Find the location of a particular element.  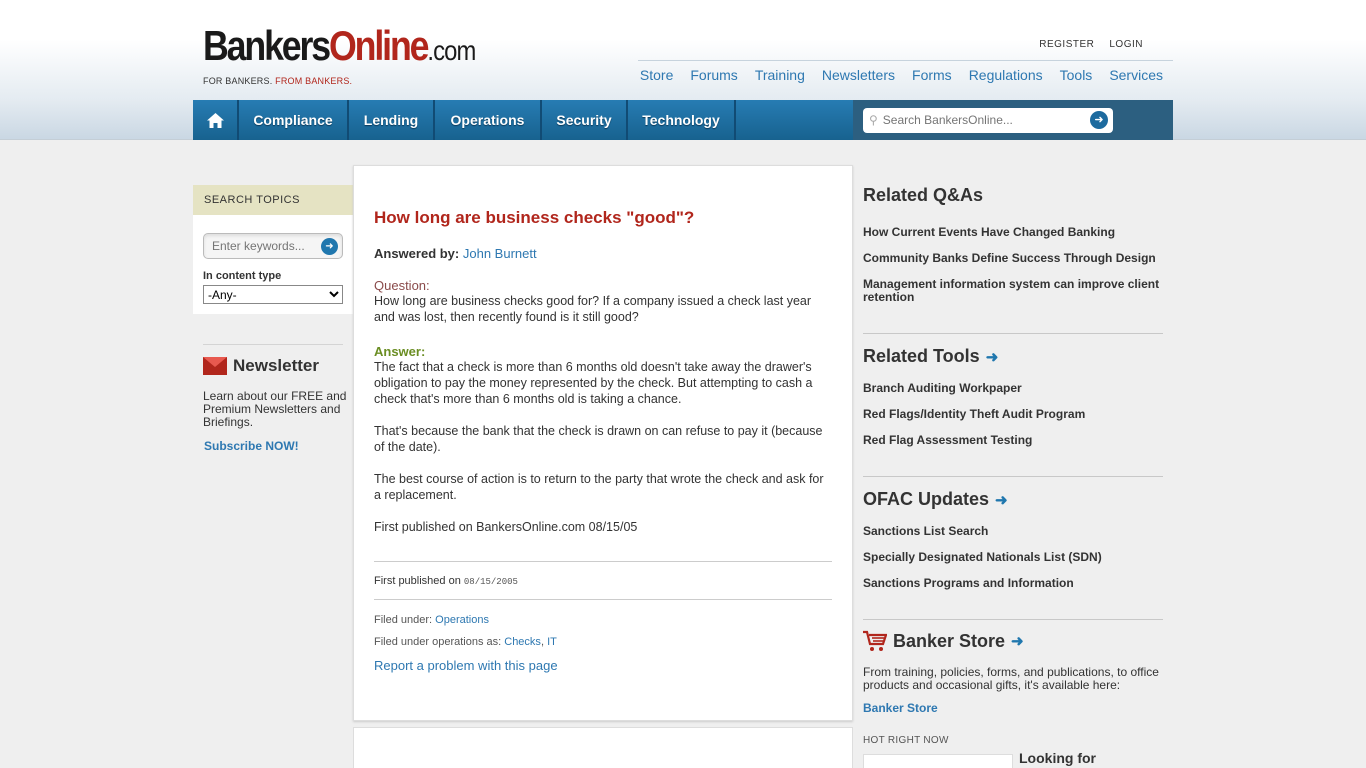

keywords-input is located at coordinates (264, 246).